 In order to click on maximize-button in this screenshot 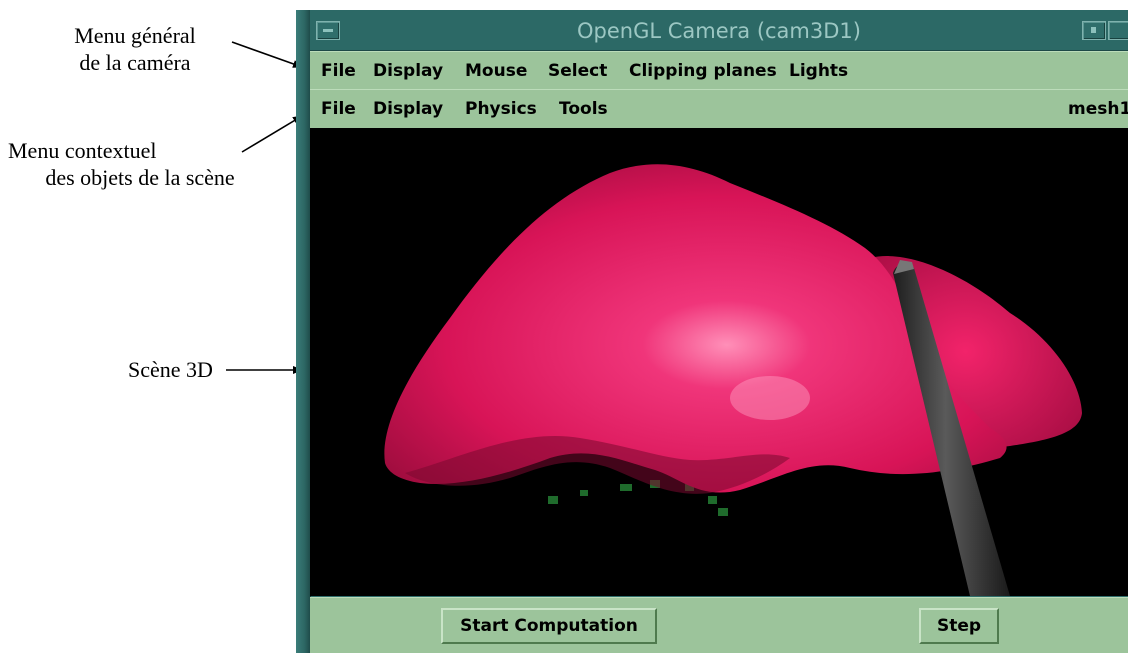, I will do `click(1118, 30)`.